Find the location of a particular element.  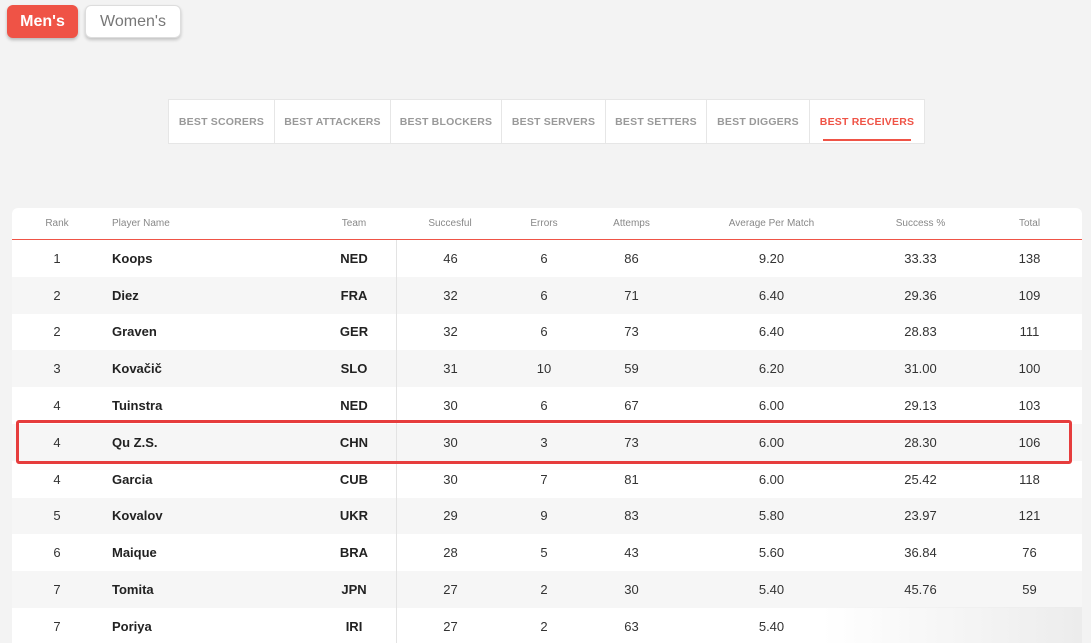

team-cell: GER is located at coordinates (354, 332).